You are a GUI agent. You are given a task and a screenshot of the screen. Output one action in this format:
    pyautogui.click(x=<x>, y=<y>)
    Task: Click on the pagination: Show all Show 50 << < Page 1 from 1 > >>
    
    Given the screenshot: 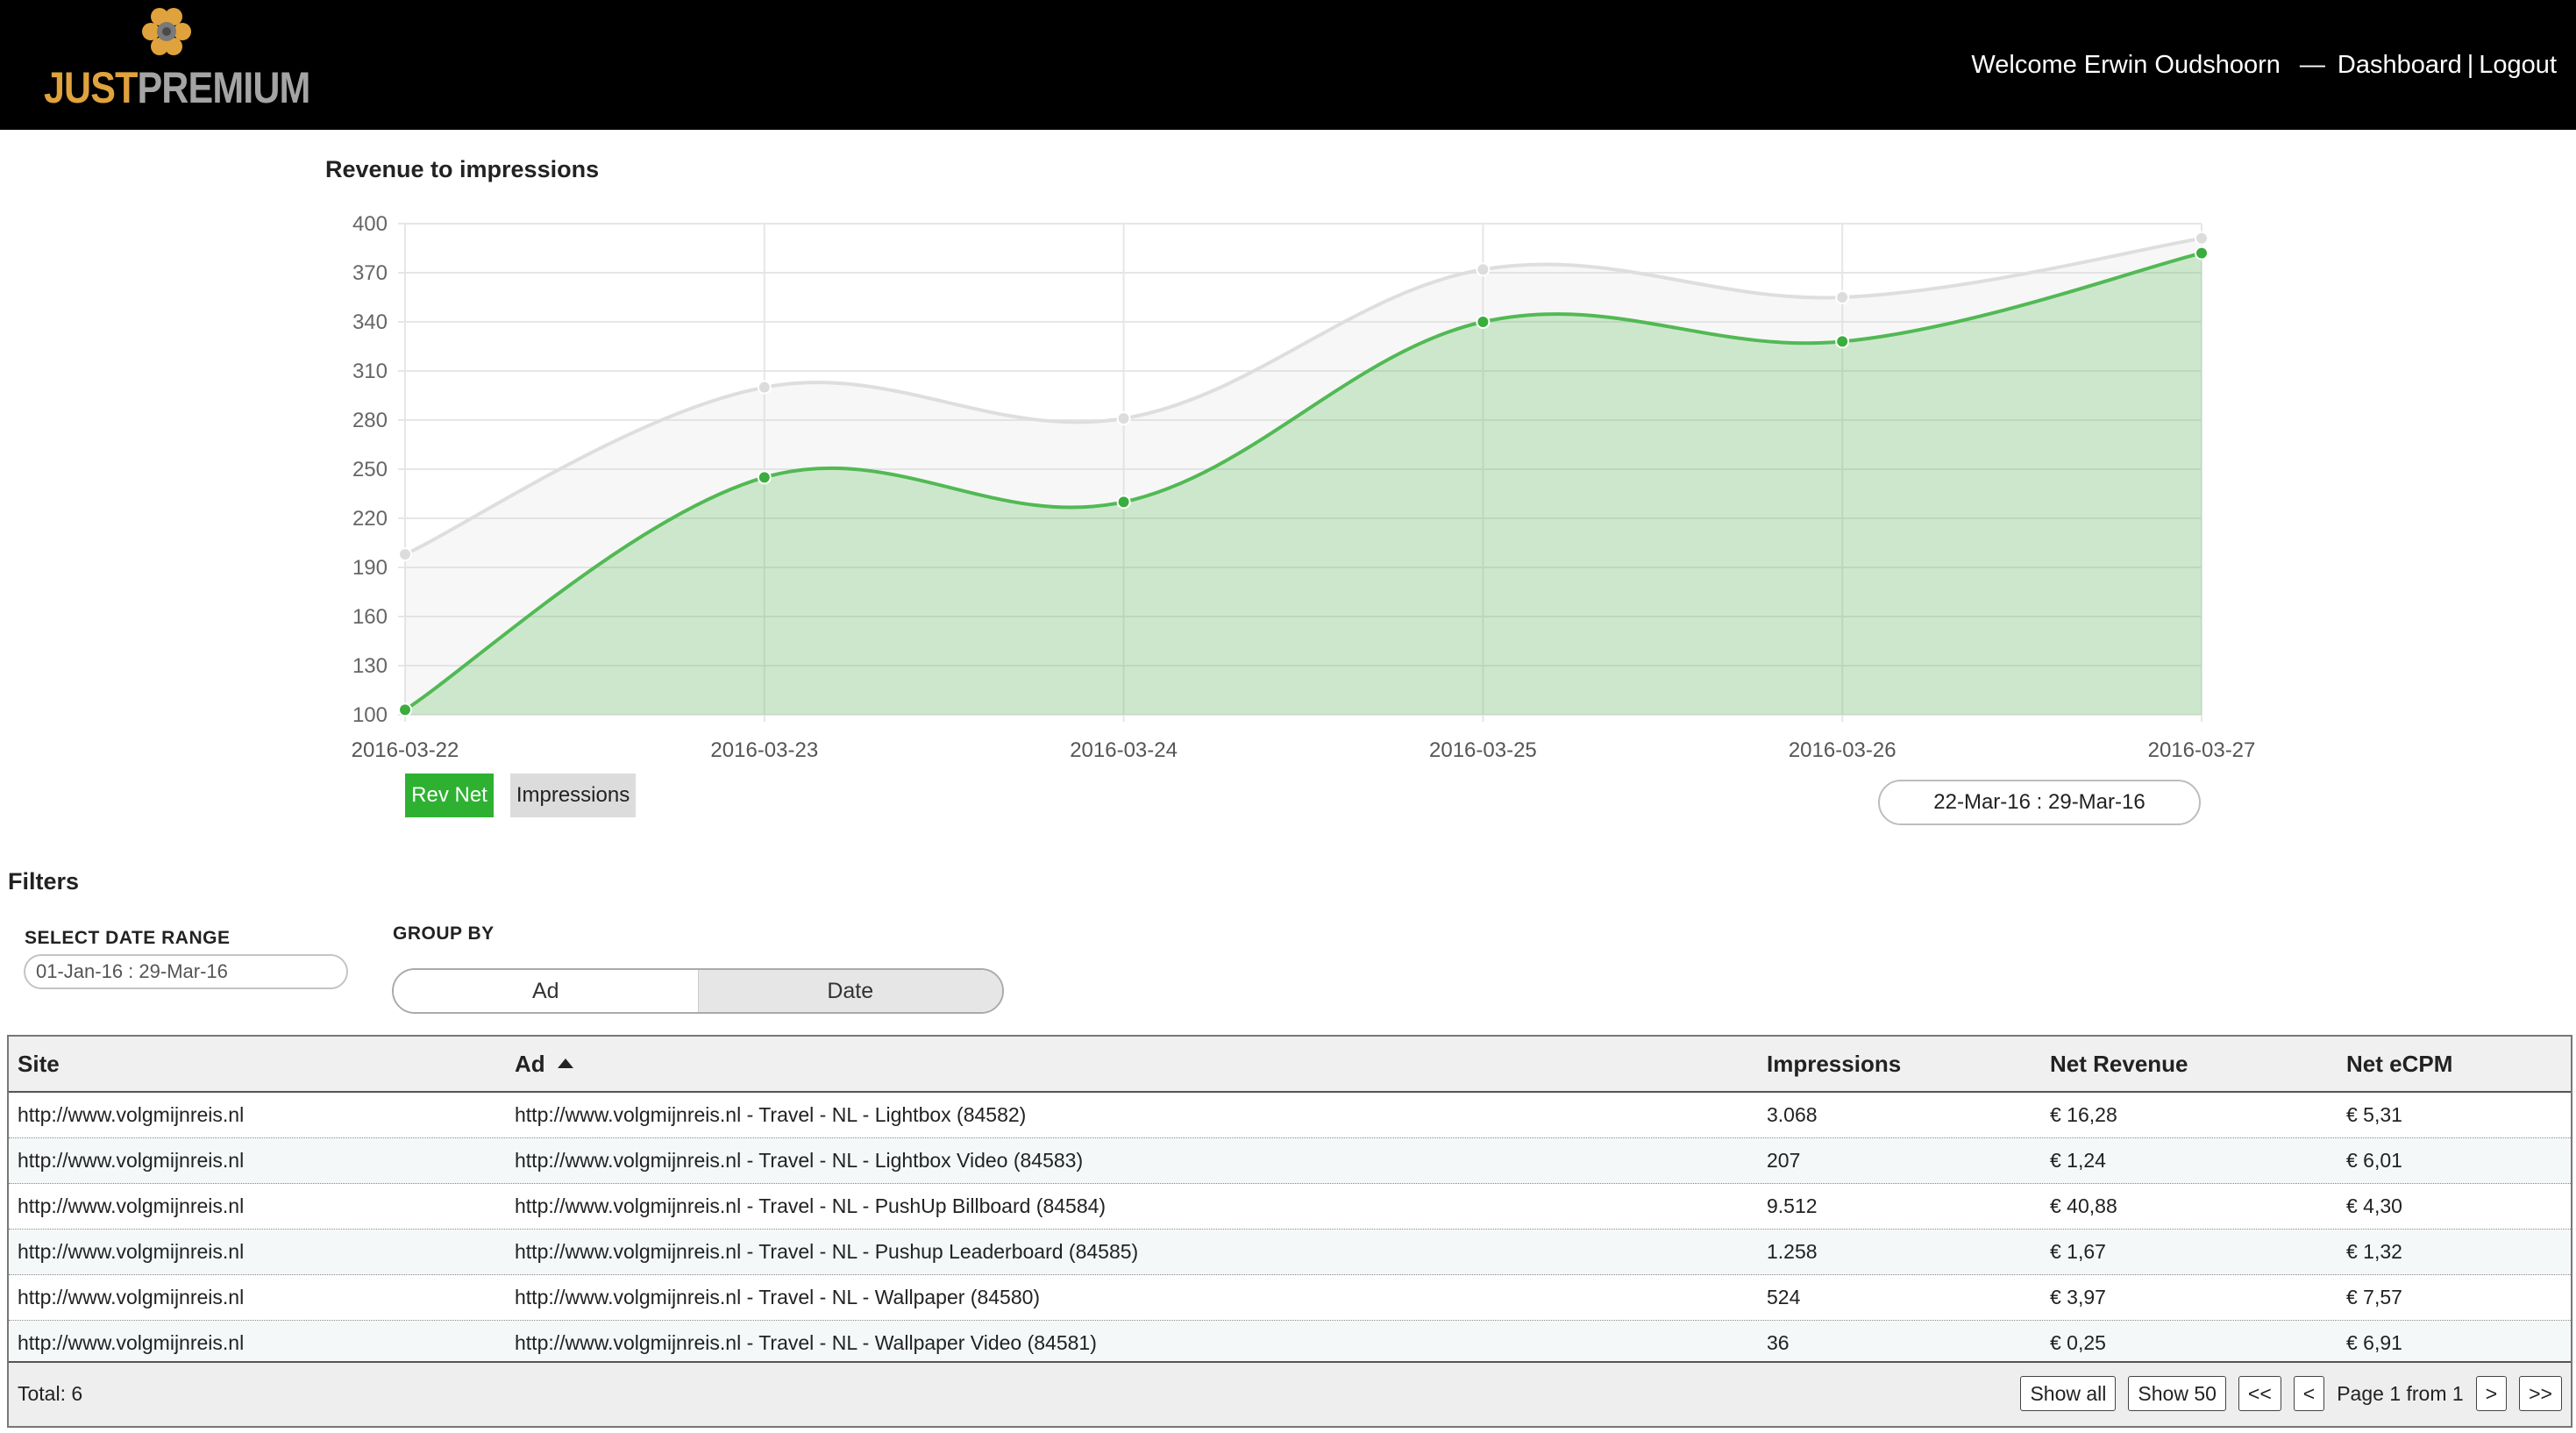 What is the action you would take?
    pyautogui.click(x=2285, y=1393)
    